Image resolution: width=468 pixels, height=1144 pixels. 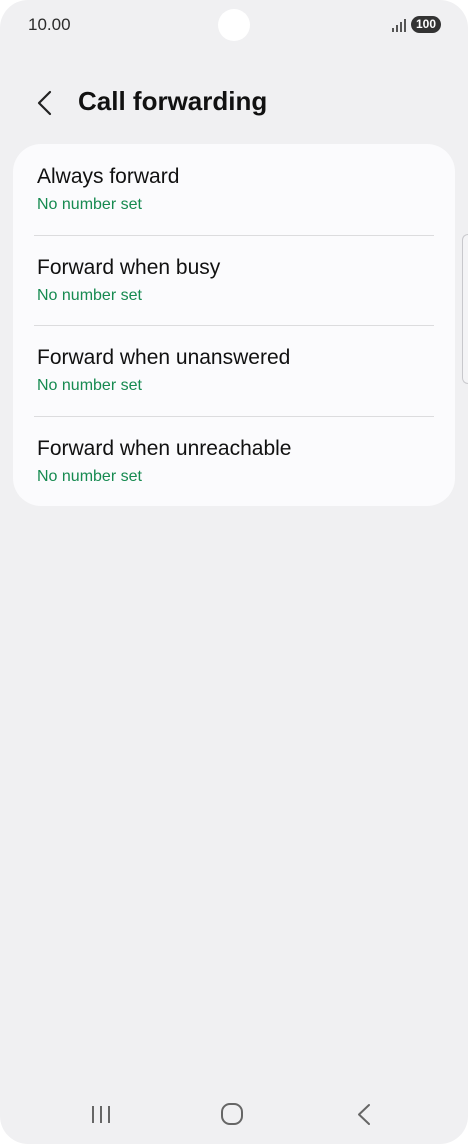 What do you see at coordinates (234, 370) in the screenshot?
I see `option-forward-when-unanswered: Forward when unanswered No number set` at bounding box center [234, 370].